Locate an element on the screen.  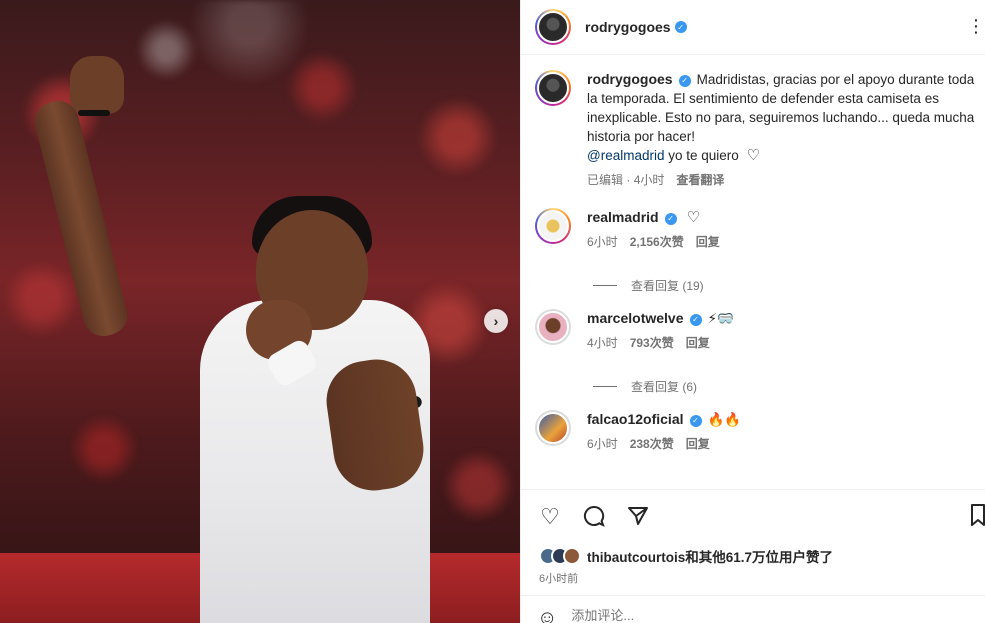
caption-meta: 已编辑 · 4小时 查看翻译 is located at coordinates (656, 179).